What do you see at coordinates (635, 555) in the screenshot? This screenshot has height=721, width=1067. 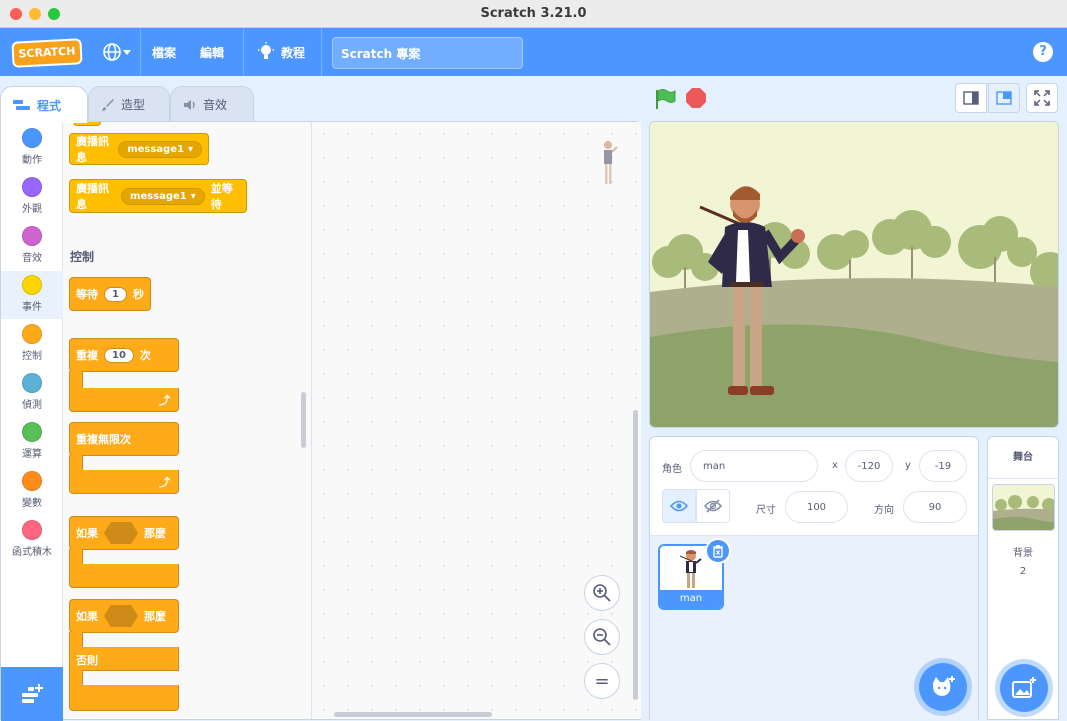 I see `workspace-vertical-scrollbar` at bounding box center [635, 555].